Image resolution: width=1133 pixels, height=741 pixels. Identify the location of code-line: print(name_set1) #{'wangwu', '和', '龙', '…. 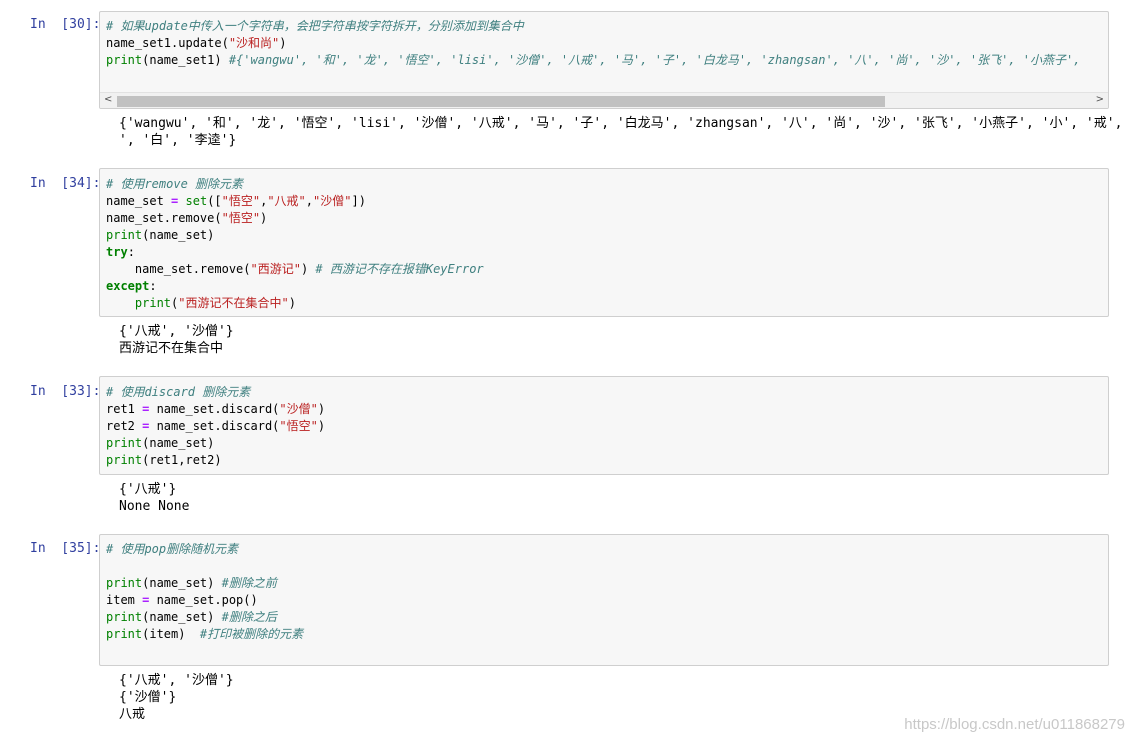
(593, 60).